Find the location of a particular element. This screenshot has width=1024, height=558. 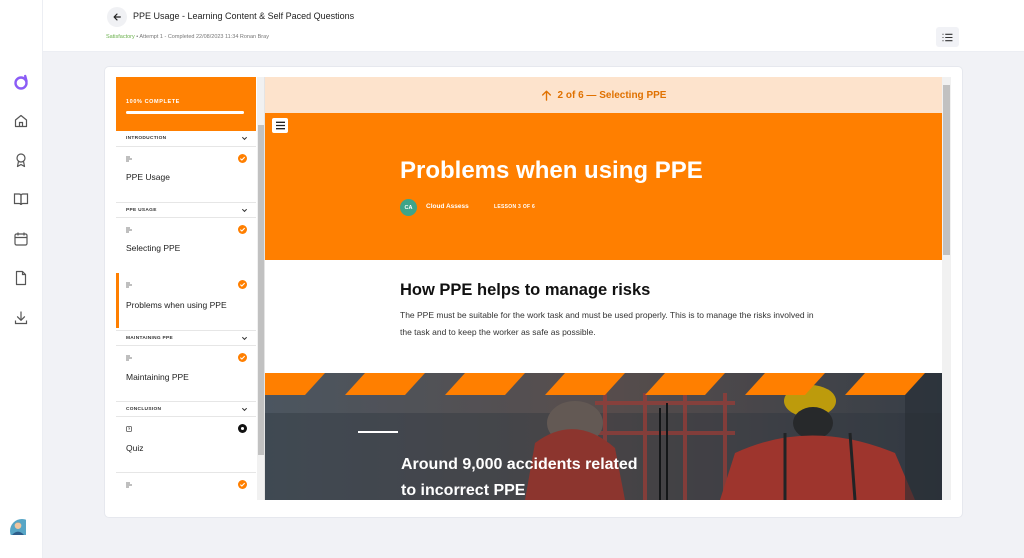

sidebar-scrollbar is located at coordinates (260, 288).